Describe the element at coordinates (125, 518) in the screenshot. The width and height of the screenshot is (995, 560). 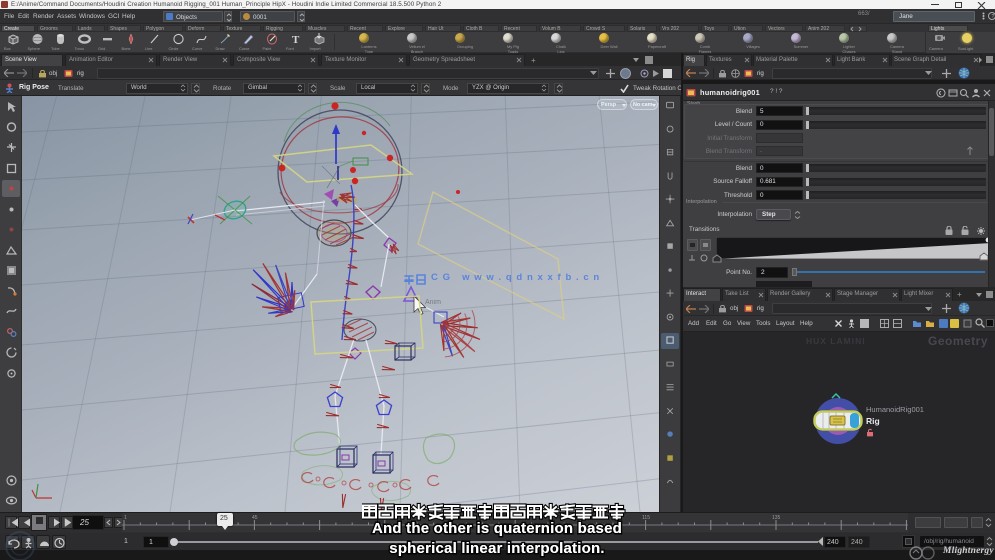
I see `svg-text: 1` at that location.